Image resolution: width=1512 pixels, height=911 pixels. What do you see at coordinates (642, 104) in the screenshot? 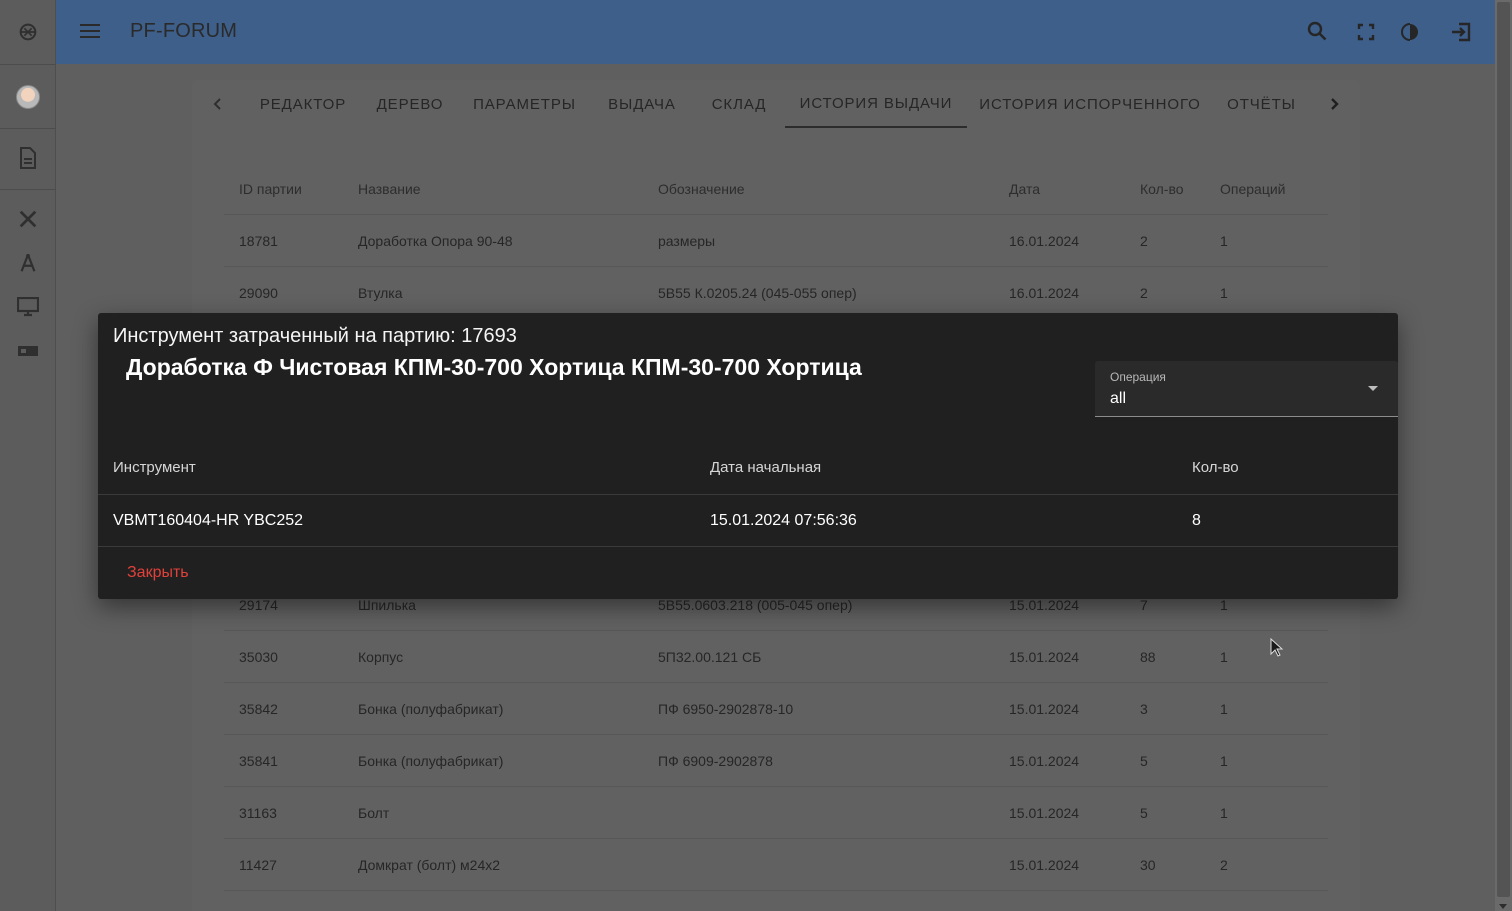
I see `tab-issue: ВЫДАЧА` at bounding box center [642, 104].